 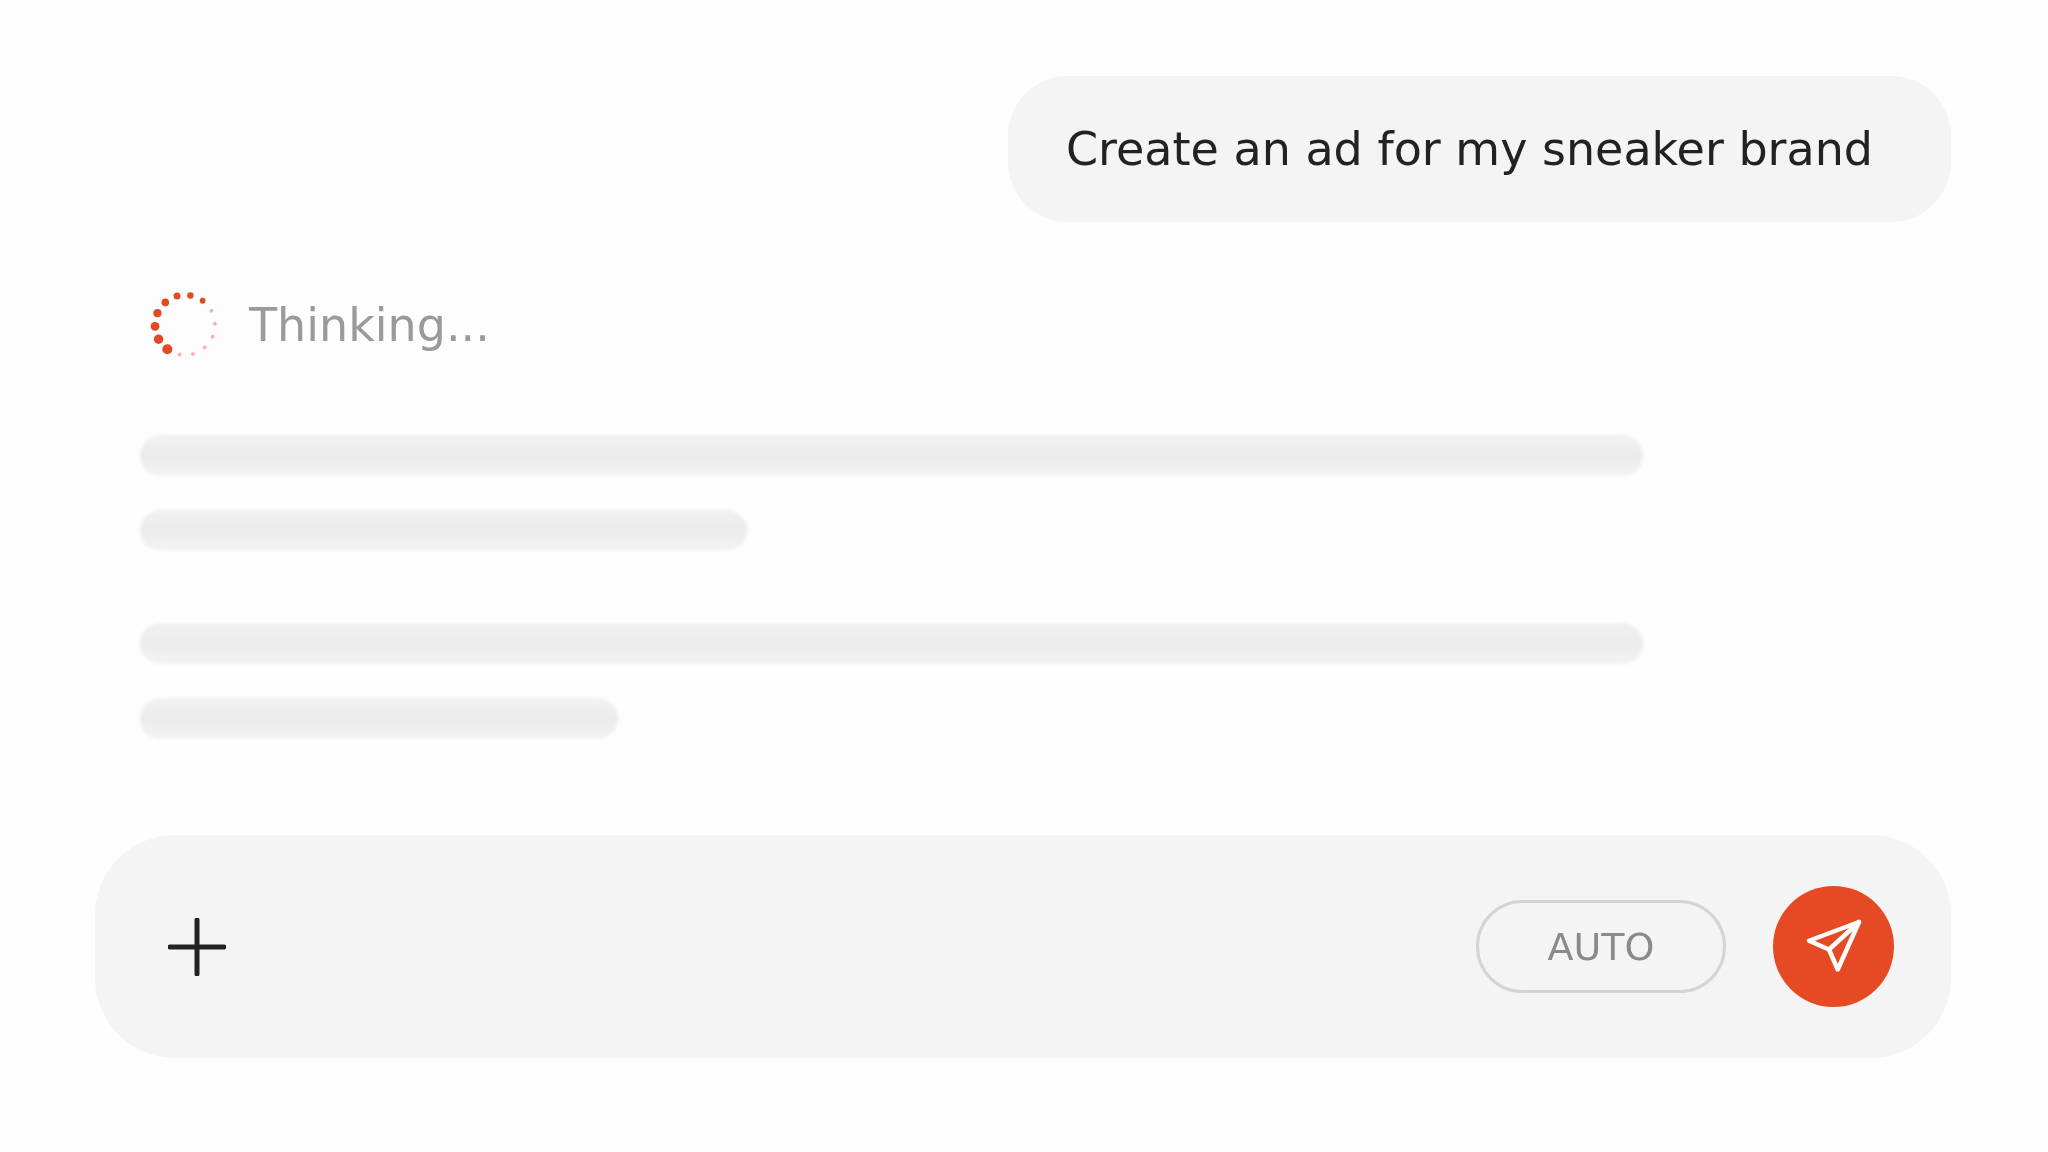 What do you see at coordinates (1479, 149) in the screenshot?
I see `user-message: Create an ad for my sneaker brand` at bounding box center [1479, 149].